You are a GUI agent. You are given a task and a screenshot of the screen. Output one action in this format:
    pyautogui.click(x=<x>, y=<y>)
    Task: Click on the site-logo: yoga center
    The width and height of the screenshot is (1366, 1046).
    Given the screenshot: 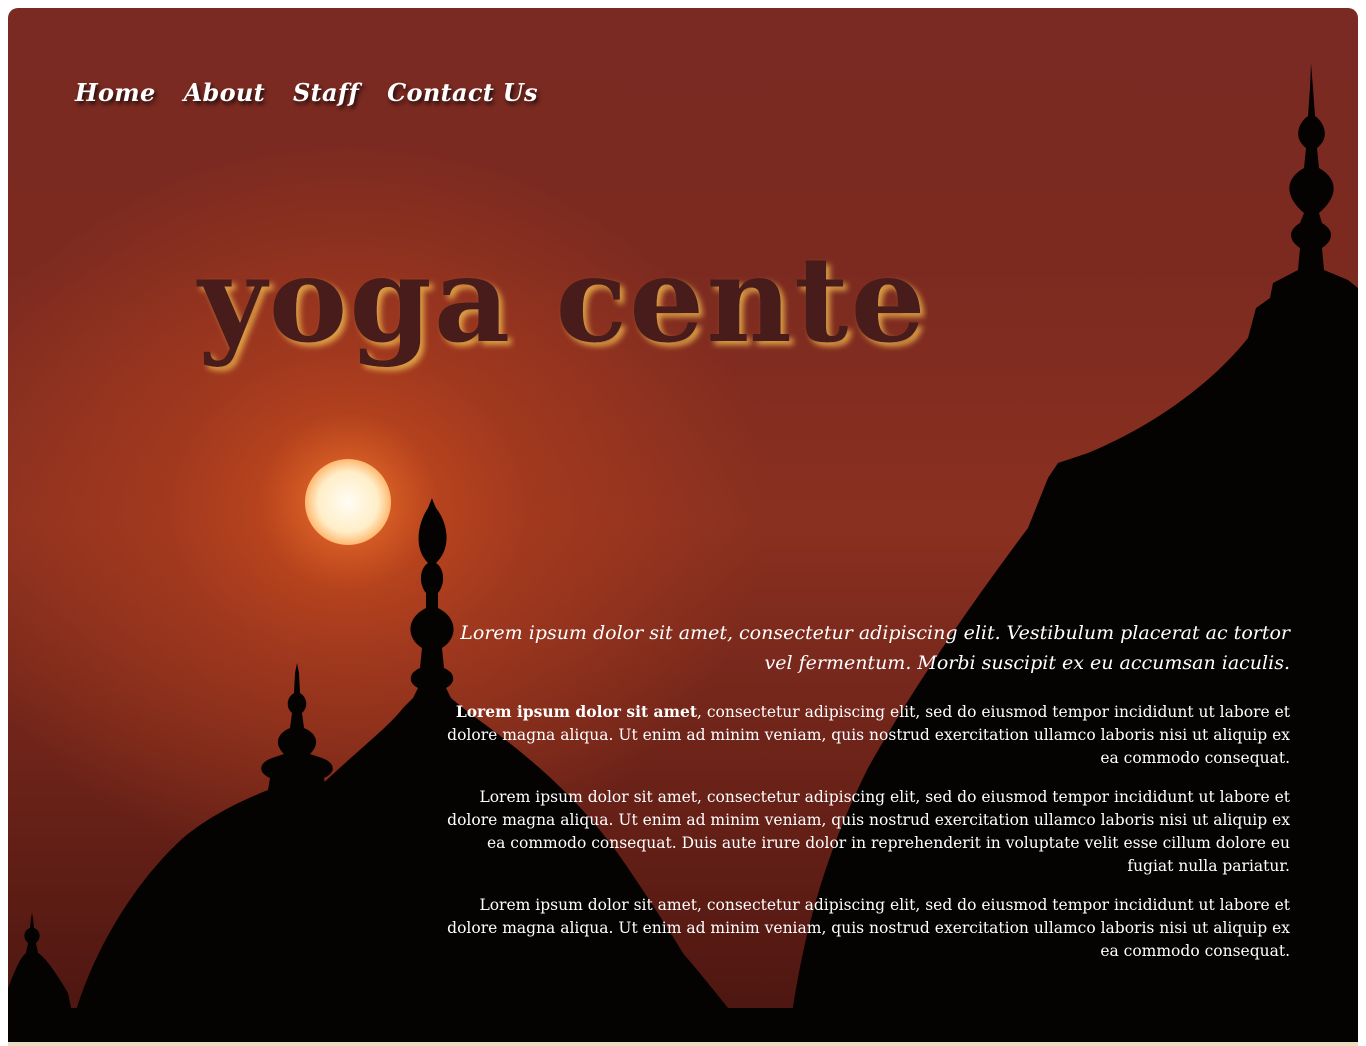 What is the action you would take?
    pyautogui.click(x=589, y=311)
    